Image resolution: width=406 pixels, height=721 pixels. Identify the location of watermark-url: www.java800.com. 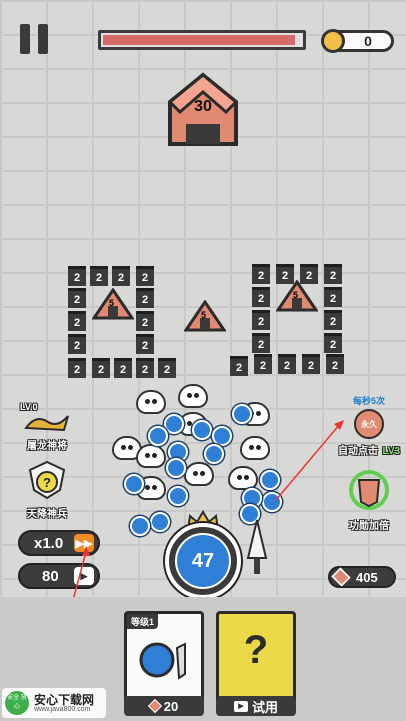
(62, 709).